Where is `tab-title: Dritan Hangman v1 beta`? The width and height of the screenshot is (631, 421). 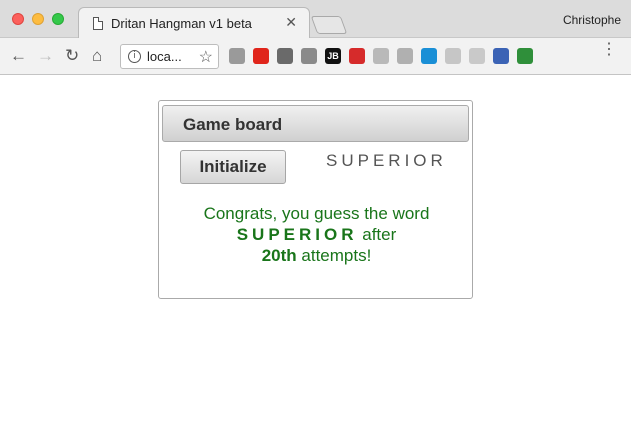 tab-title: Dritan Hangman v1 beta is located at coordinates (181, 23).